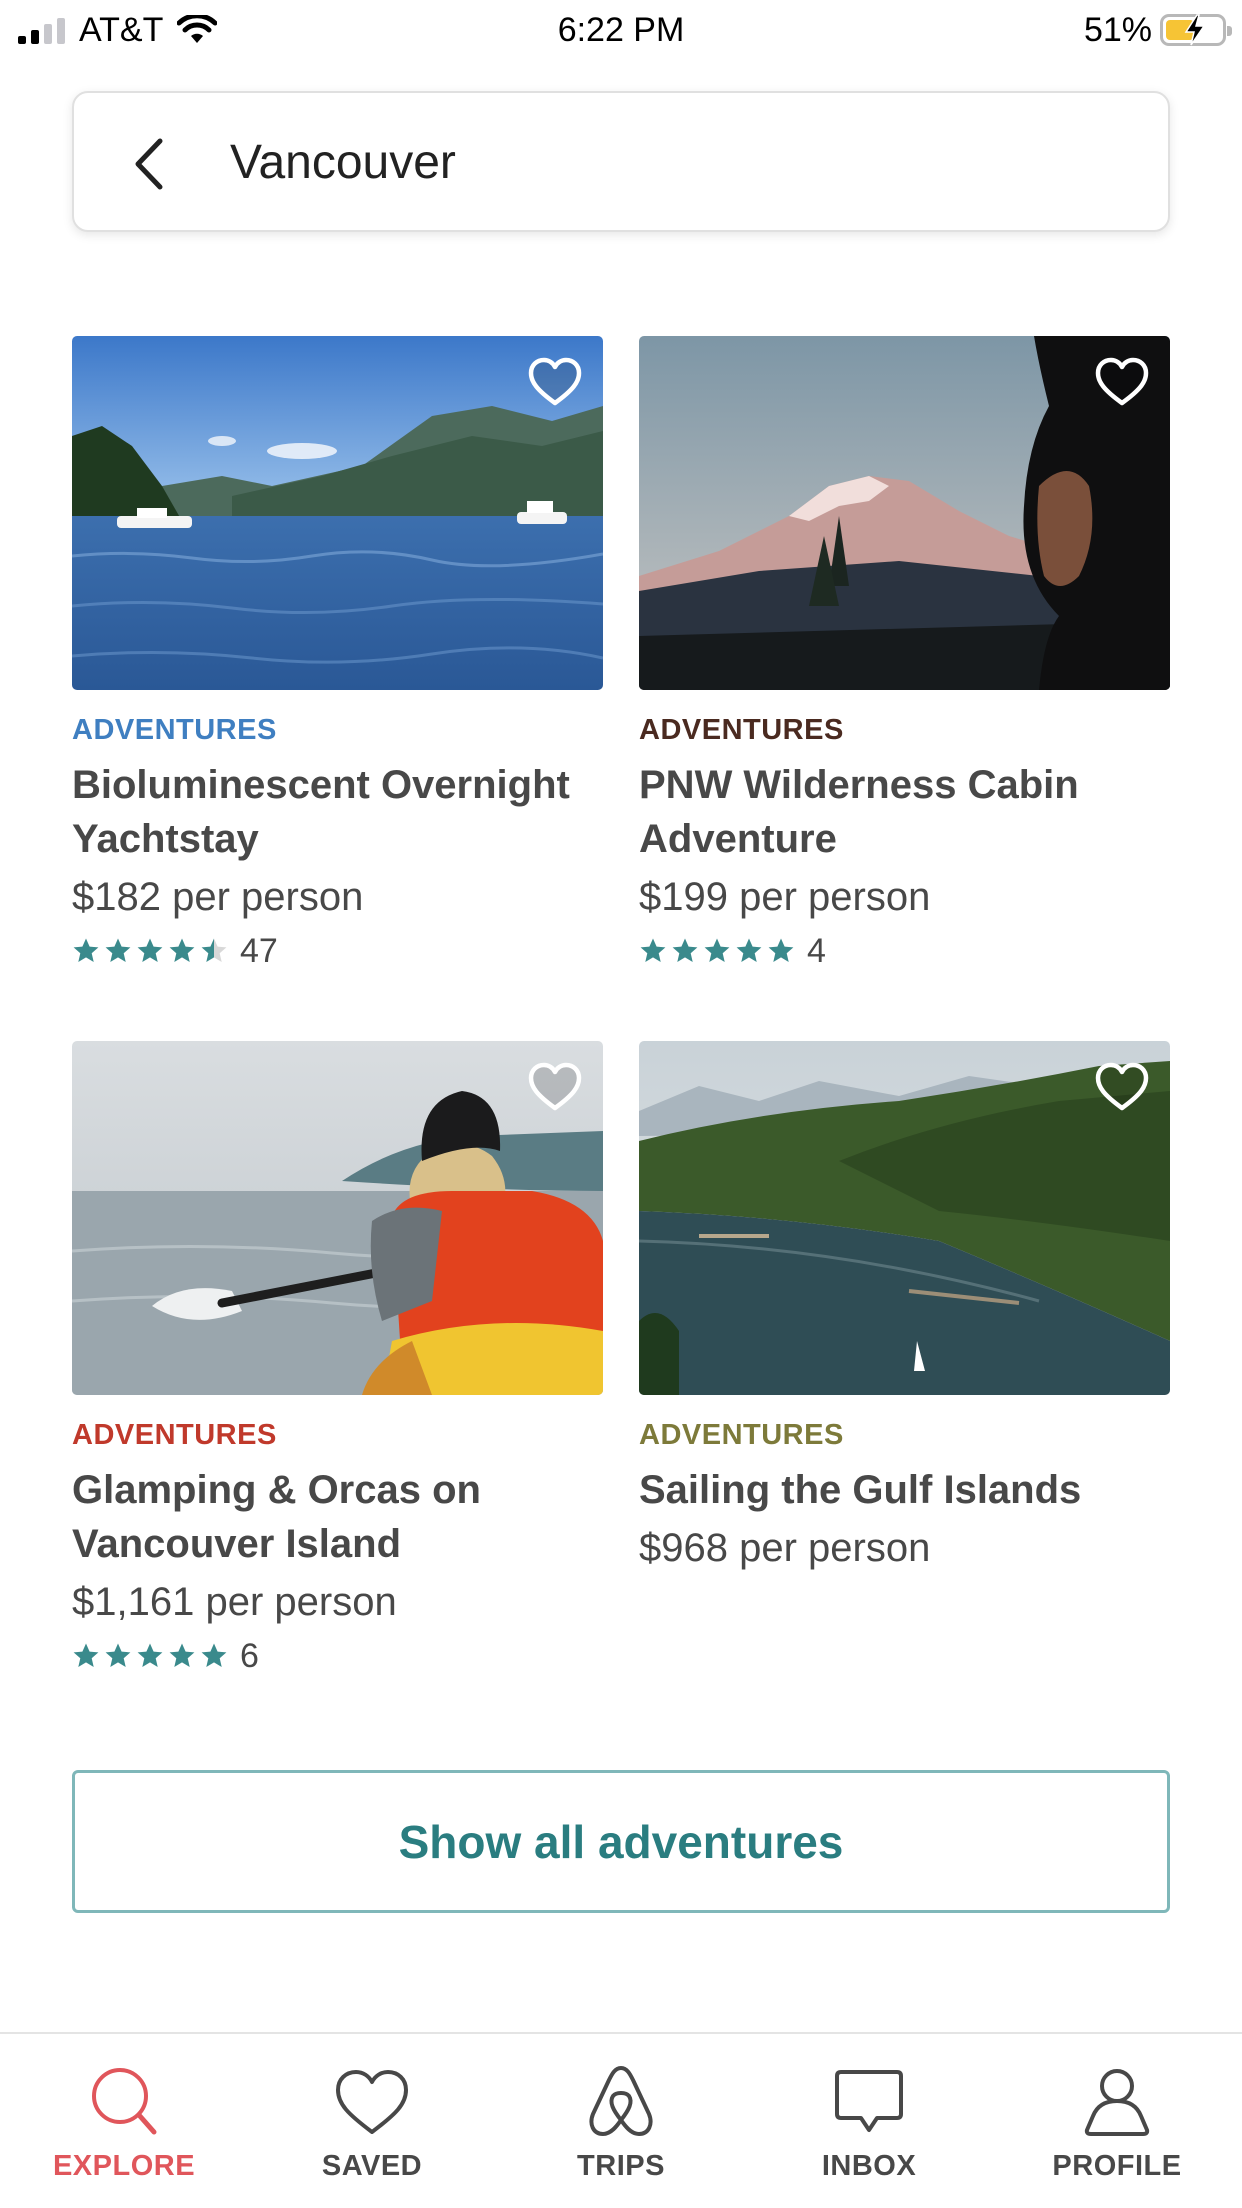  What do you see at coordinates (372, 2166) in the screenshot?
I see `tab-label: SAVED` at bounding box center [372, 2166].